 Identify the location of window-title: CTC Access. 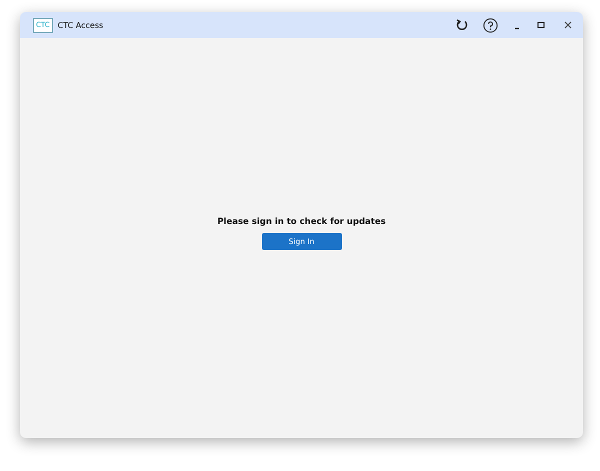
(81, 25).